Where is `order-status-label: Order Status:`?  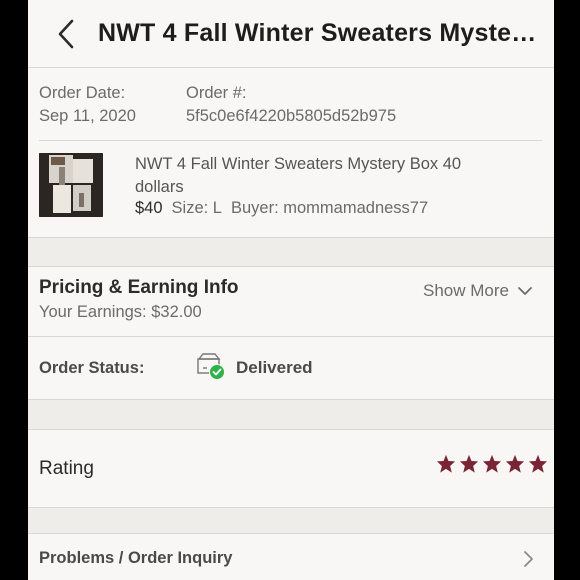
order-status-label: Order Status: is located at coordinates (92, 367).